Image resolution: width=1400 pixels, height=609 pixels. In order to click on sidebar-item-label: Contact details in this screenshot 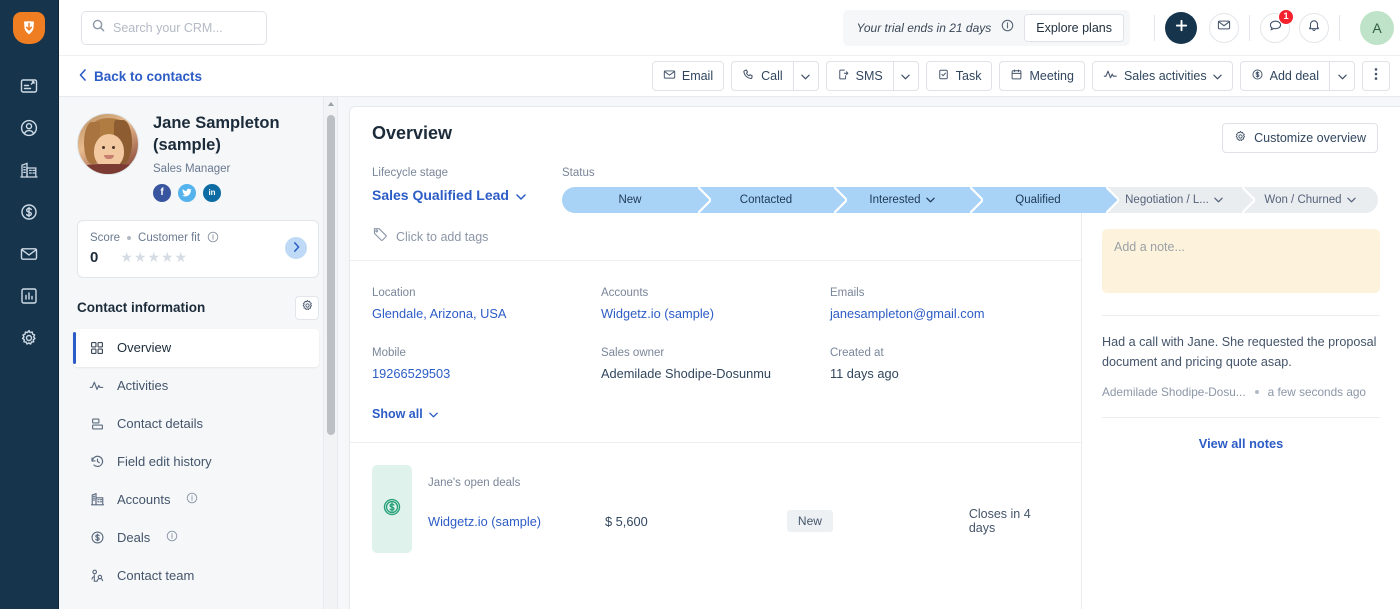, I will do `click(160, 424)`.